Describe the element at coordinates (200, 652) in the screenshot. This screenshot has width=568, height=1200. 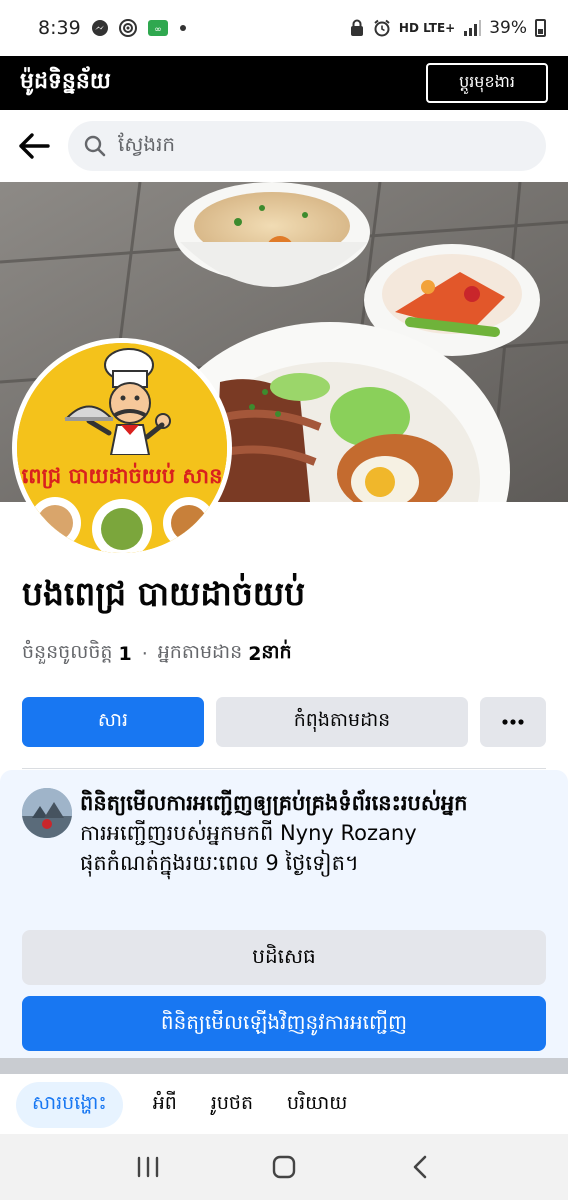
I see `followers-label: អ្នកតាមដាន` at that location.